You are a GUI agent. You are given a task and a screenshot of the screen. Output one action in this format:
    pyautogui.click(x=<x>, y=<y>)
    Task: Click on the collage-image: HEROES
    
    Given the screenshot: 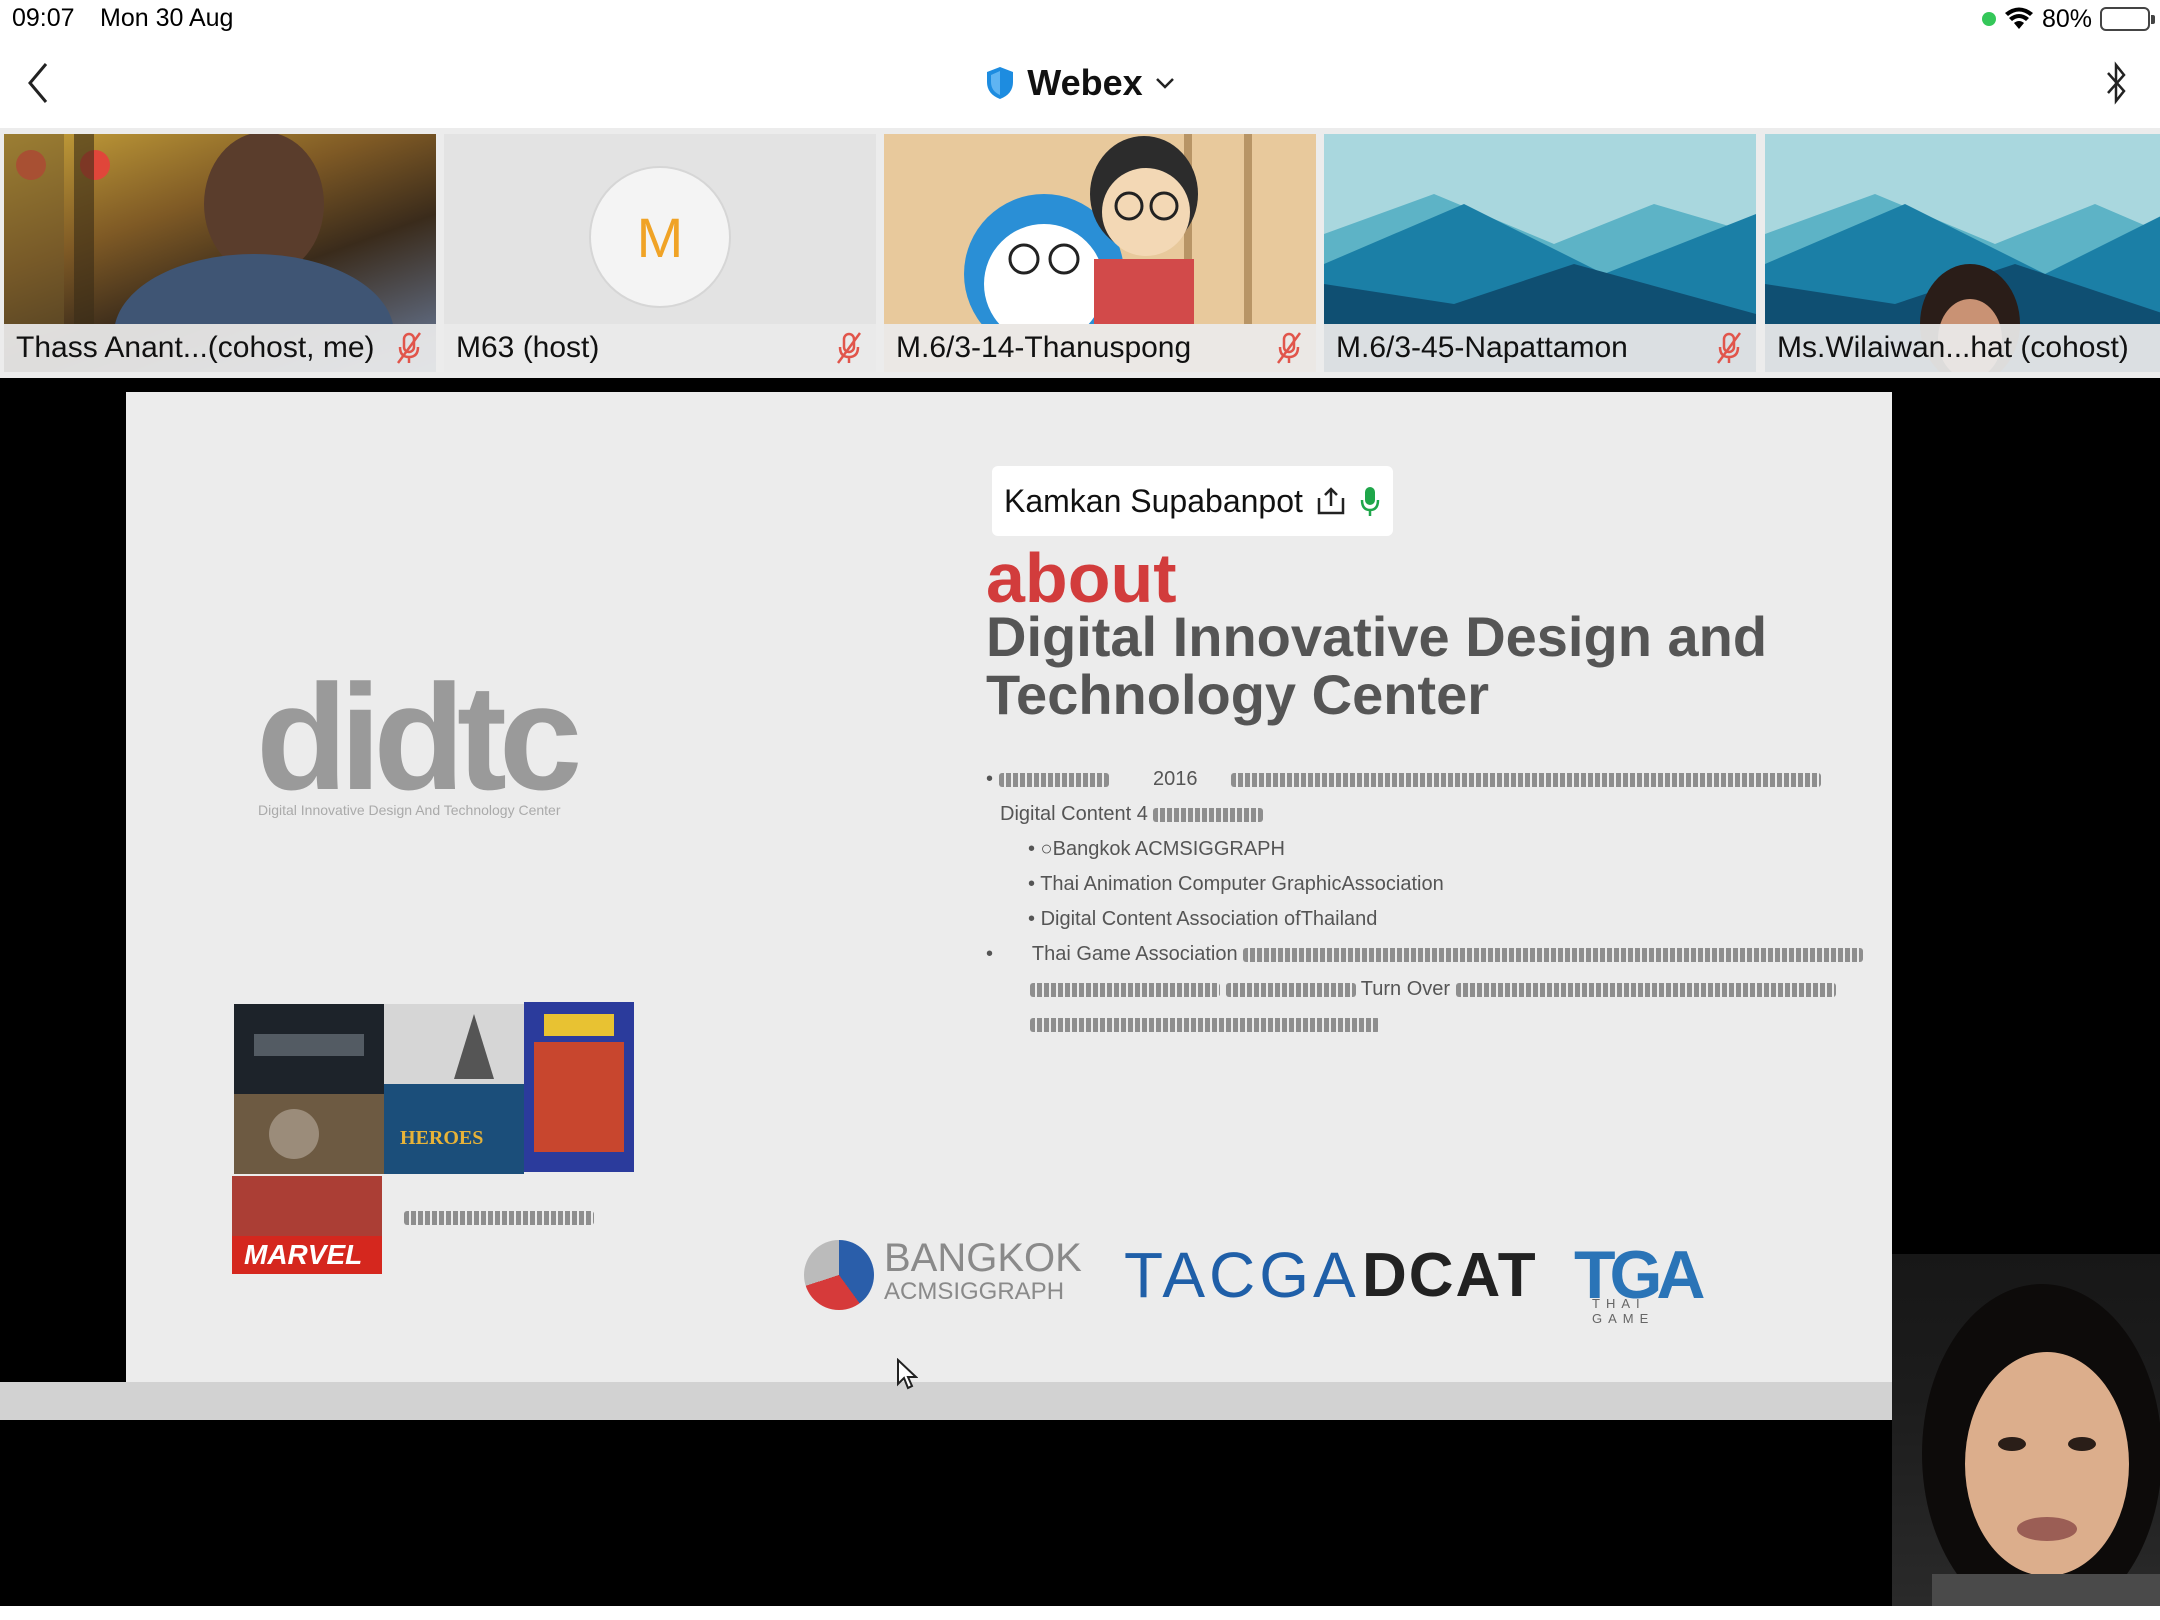 What is the action you would take?
    pyautogui.click(x=454, y=1129)
    